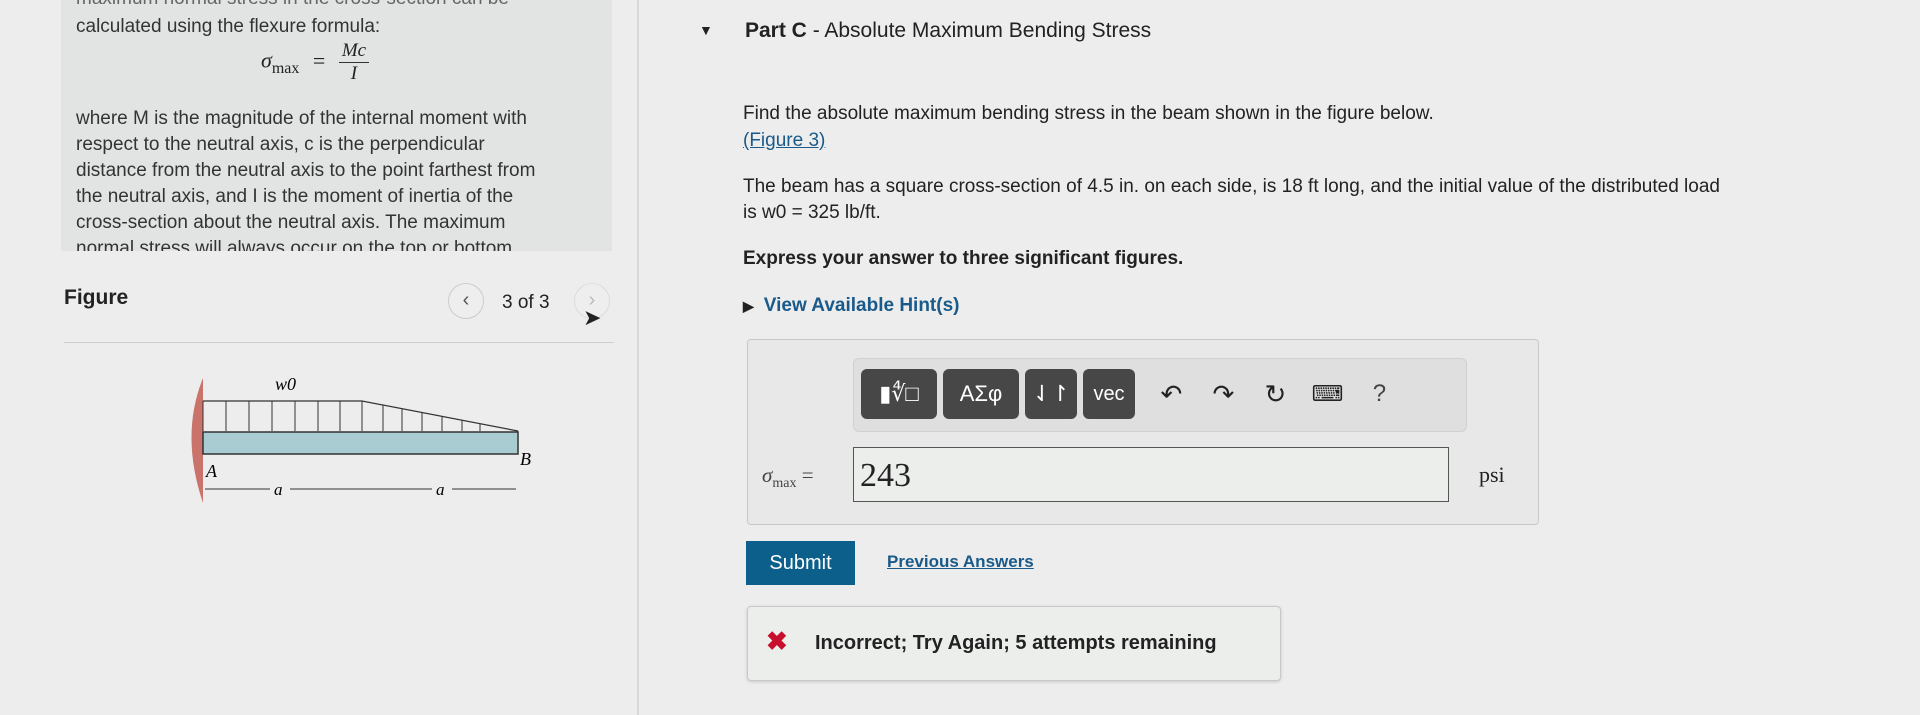  Describe the element at coordinates (979, 30) in the screenshot. I see `part-name: - Absolute Maximum Bending Stress` at that location.